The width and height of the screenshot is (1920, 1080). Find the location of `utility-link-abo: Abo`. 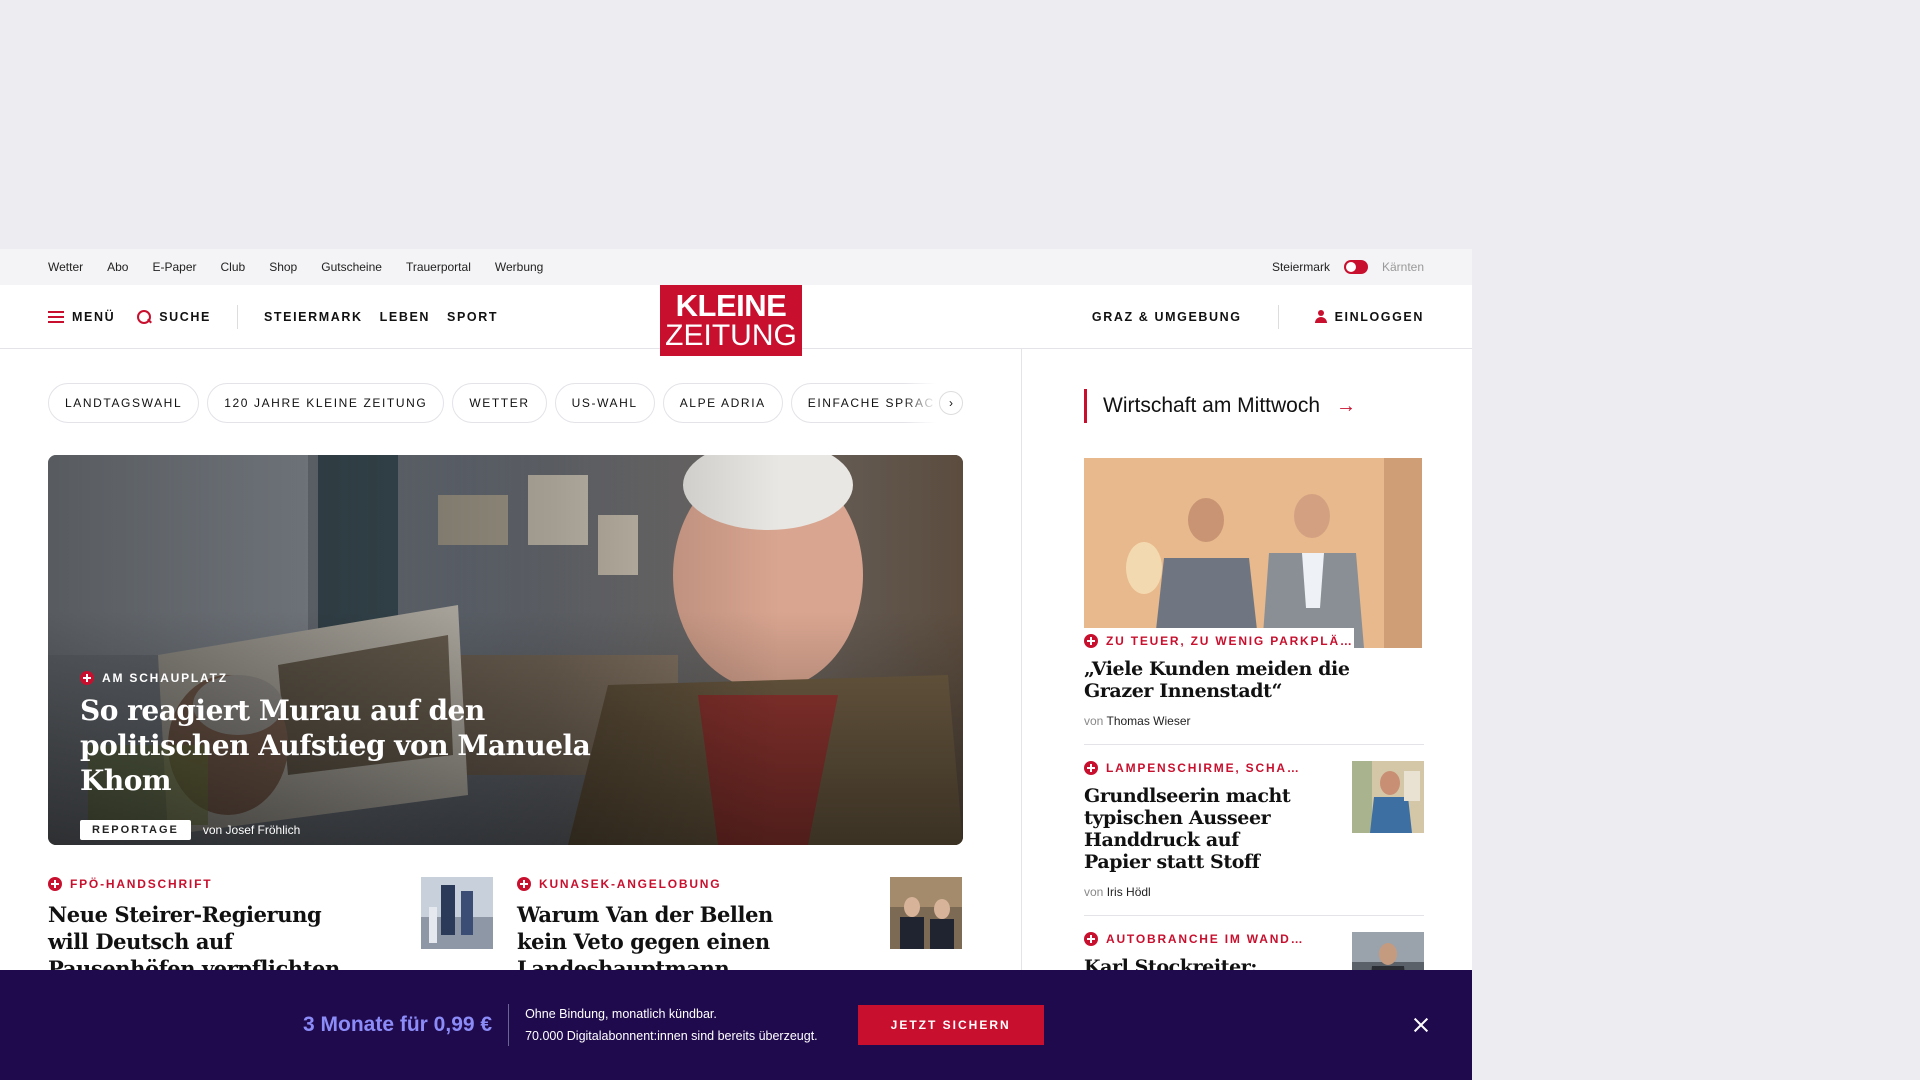

utility-link-abo: Abo is located at coordinates (117, 267).